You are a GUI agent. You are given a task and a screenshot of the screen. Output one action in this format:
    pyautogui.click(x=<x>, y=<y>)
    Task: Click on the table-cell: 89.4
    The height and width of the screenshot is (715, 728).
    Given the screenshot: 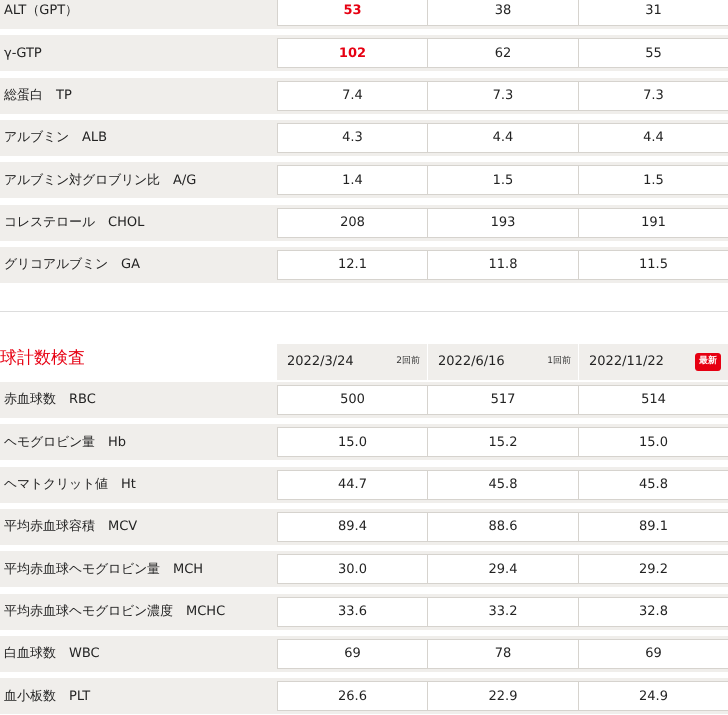 What is the action you would take?
    pyautogui.click(x=352, y=527)
    